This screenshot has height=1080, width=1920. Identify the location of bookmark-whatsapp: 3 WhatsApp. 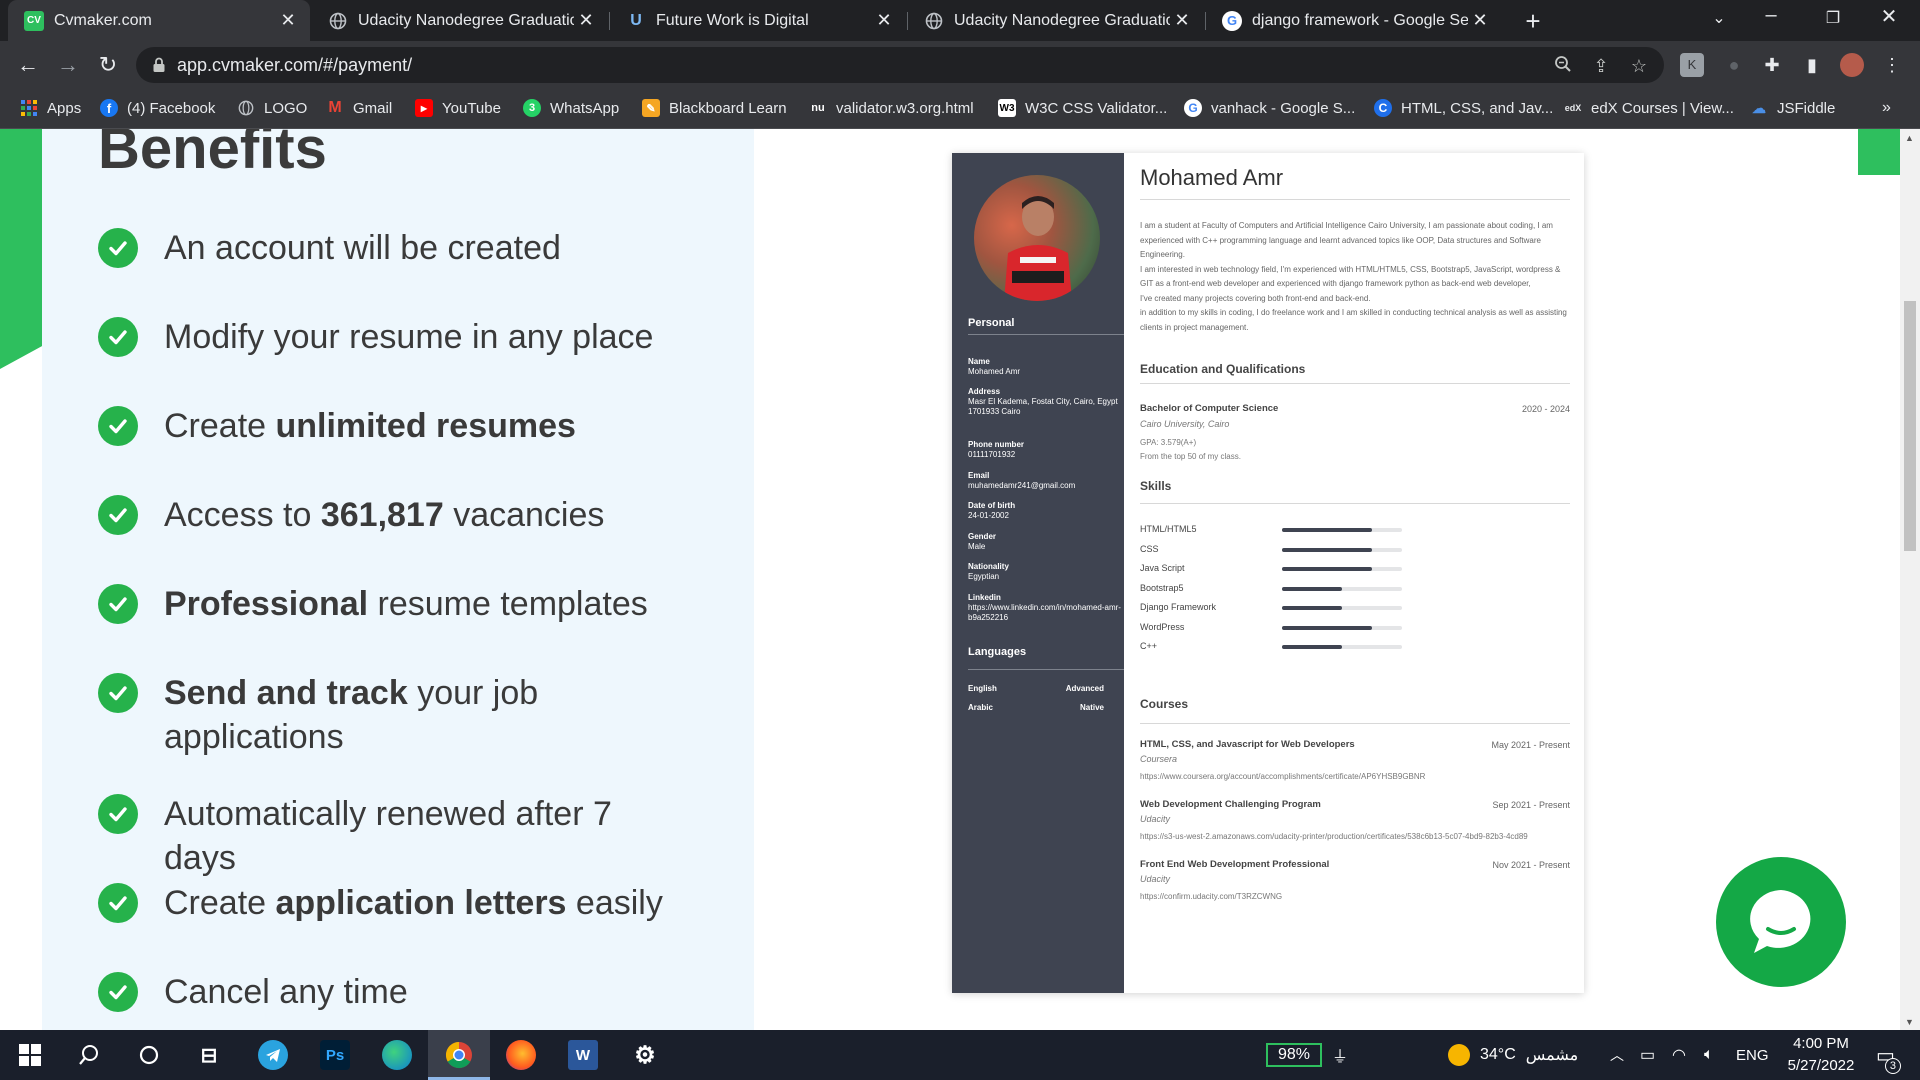
(571, 108).